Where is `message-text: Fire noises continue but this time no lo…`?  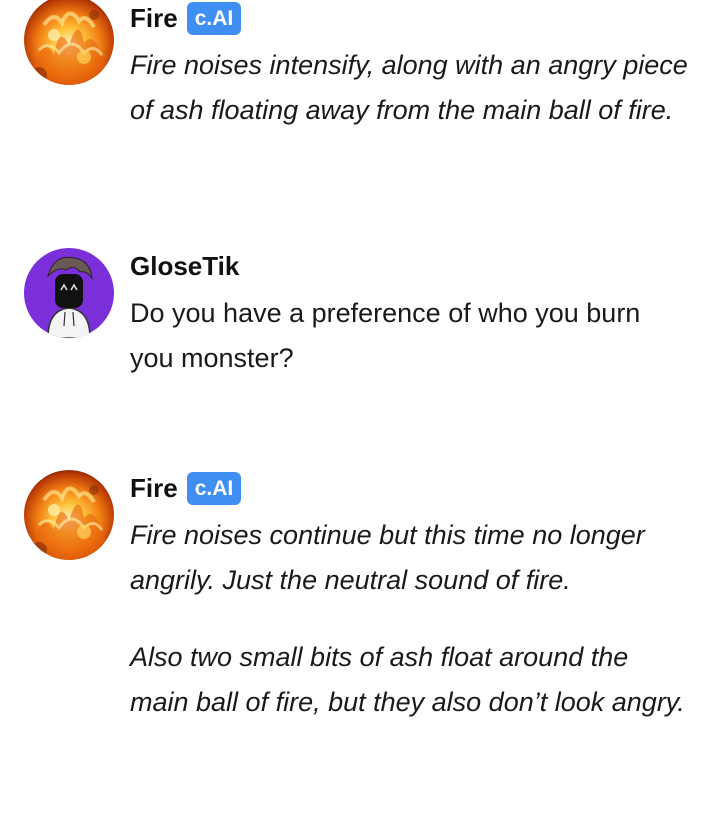 message-text: Fire noises continue but this time no lo… is located at coordinates (387, 557).